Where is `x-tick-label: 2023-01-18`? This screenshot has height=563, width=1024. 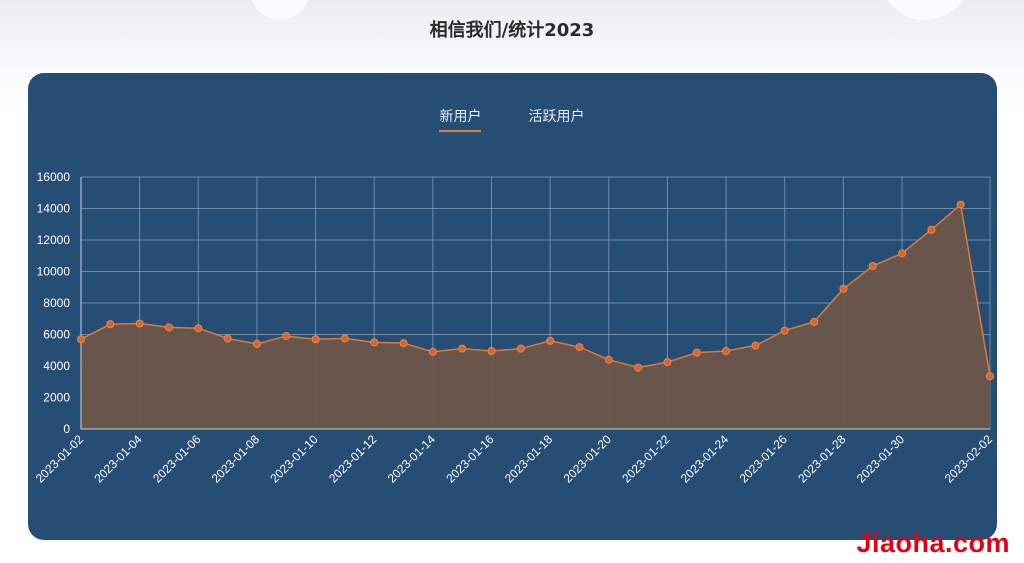
x-tick-label: 2023-01-18 is located at coordinates (529, 459).